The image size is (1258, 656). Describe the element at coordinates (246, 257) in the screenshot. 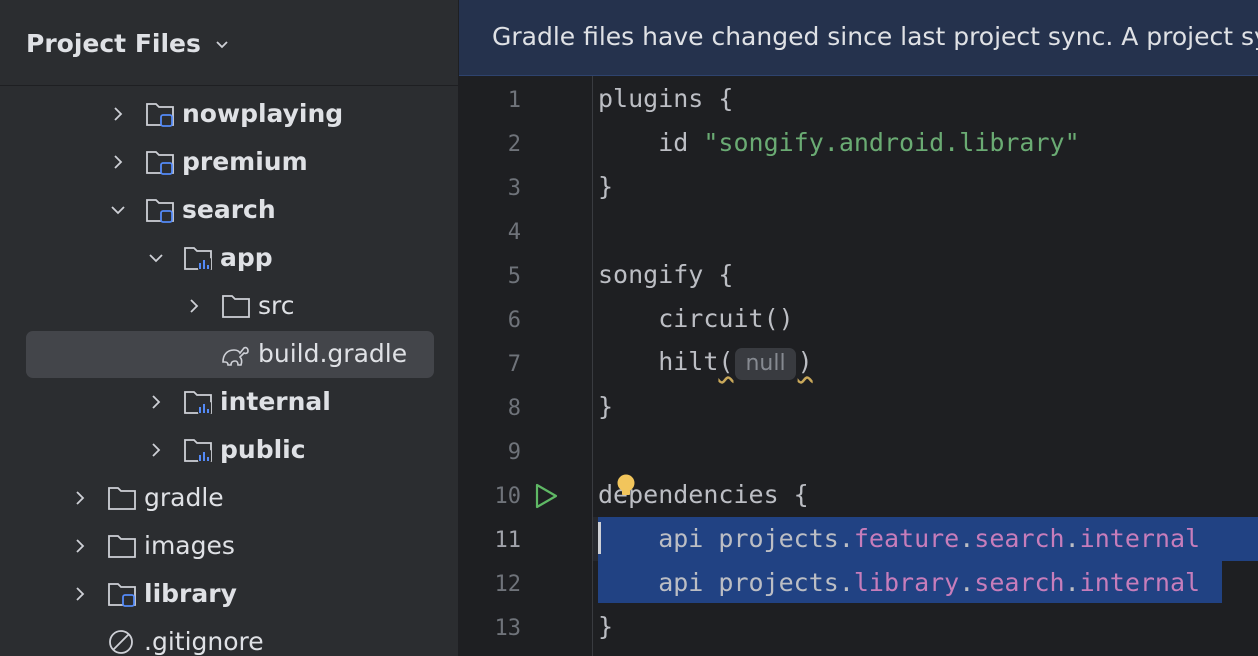

I see `tree-item-label: app` at that location.